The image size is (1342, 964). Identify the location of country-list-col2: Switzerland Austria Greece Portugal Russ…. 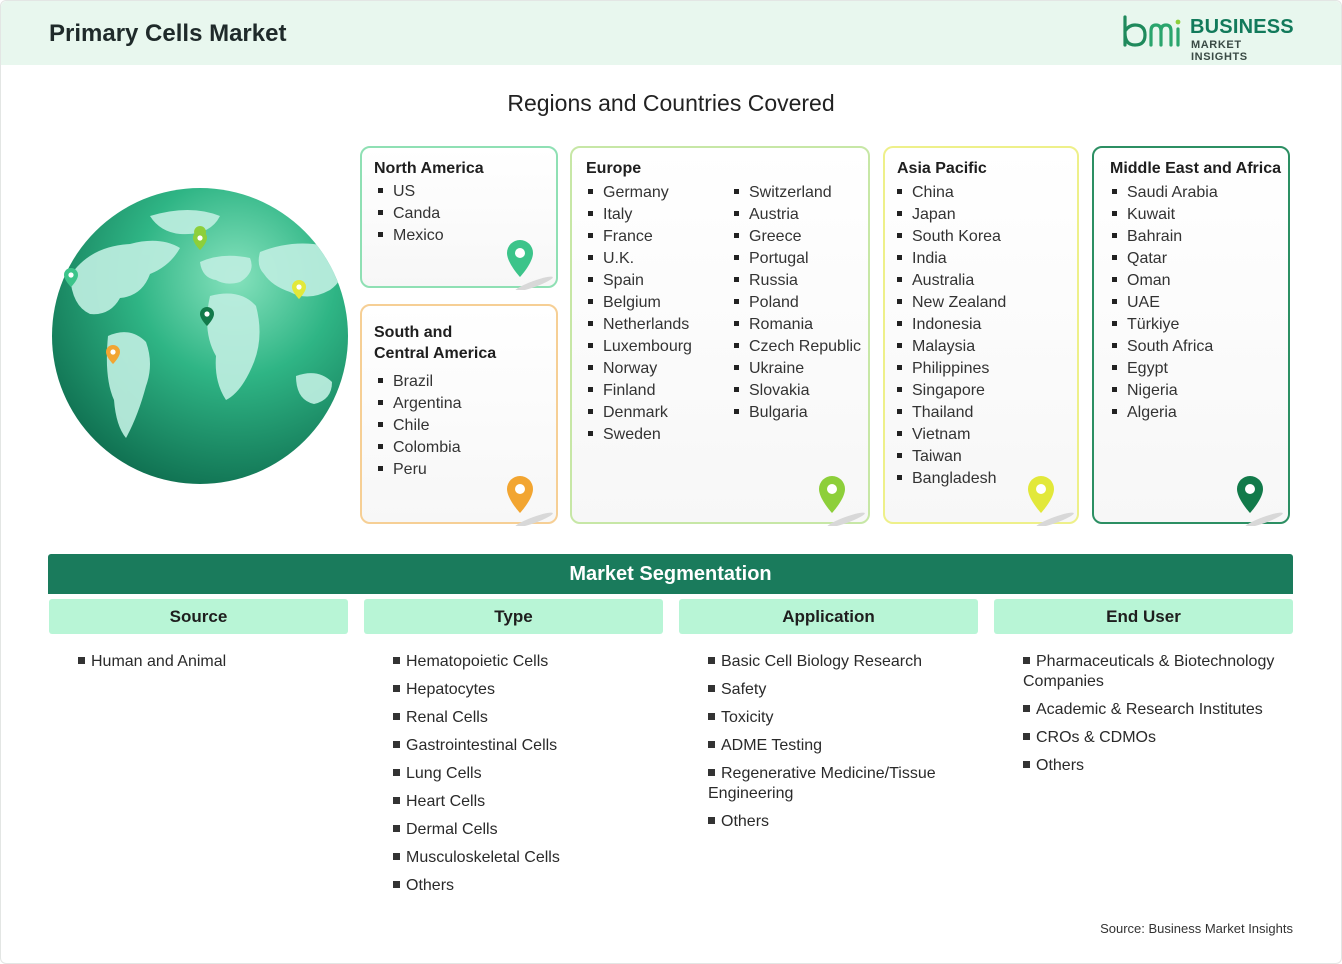
(795, 303).